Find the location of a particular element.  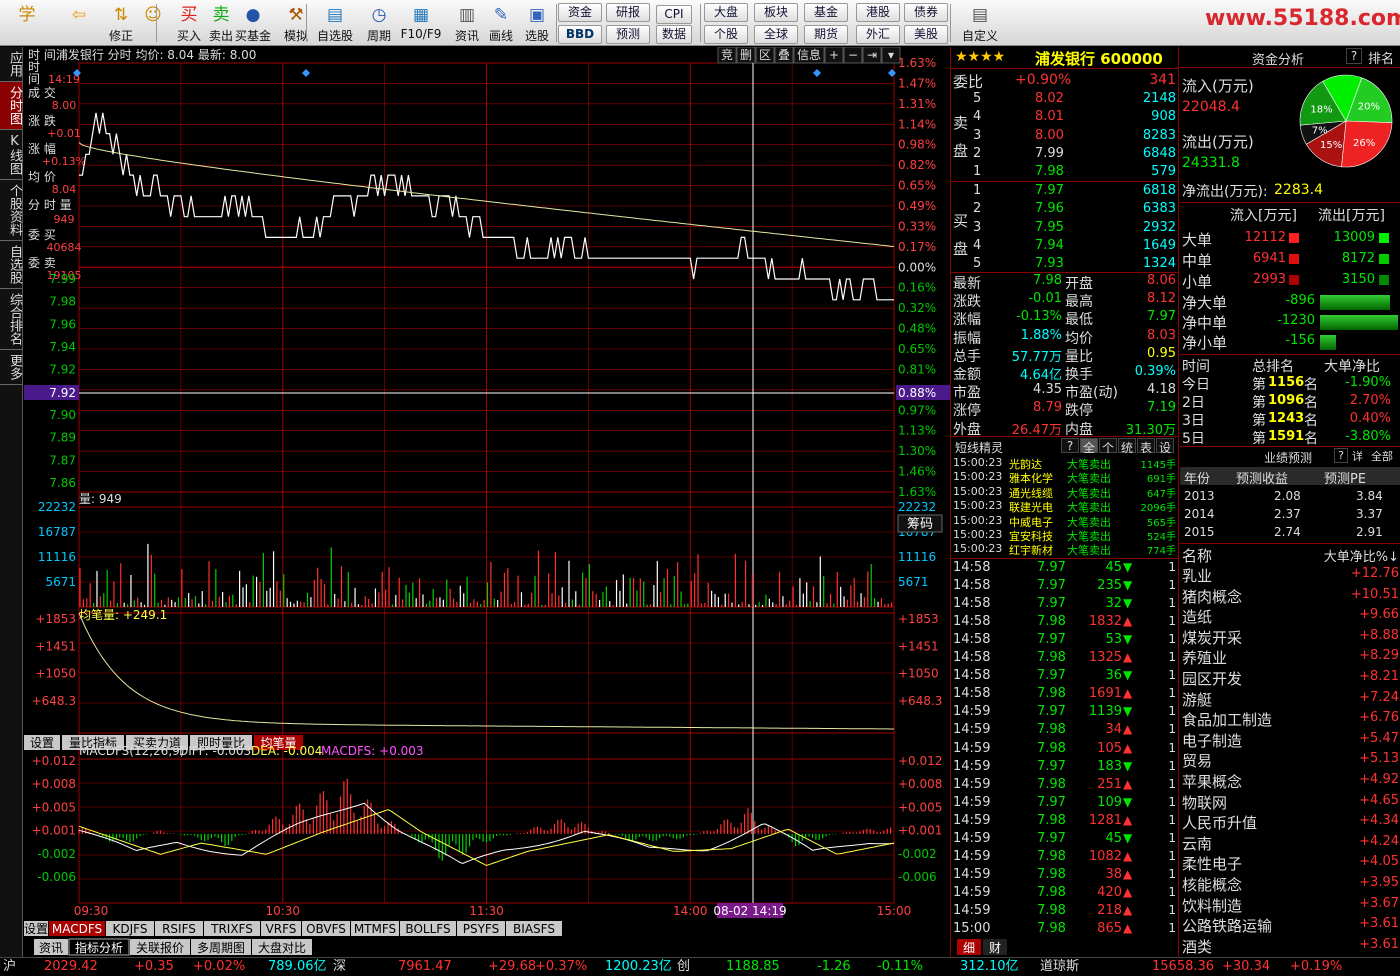

toolbar-small-btn-14: 外汇 is located at coordinates (878, 34).